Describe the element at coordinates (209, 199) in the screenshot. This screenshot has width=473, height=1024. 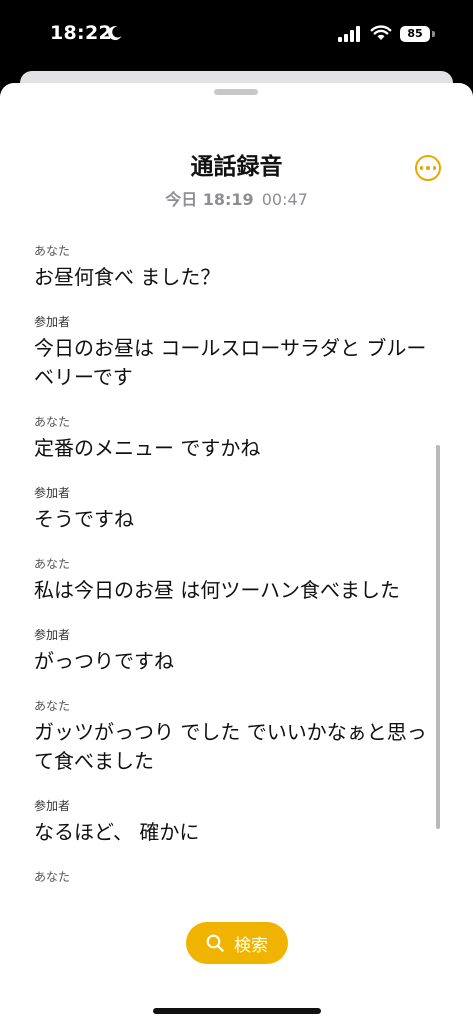
I see `recording-date: 今日 18:19` at that location.